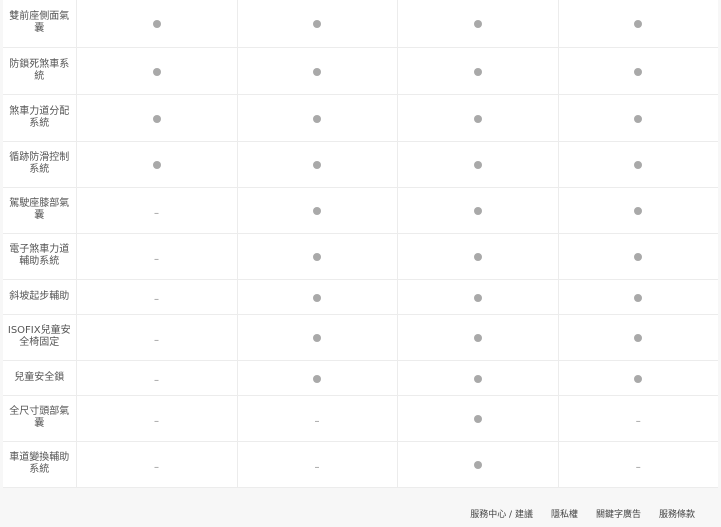  I want to click on spec-row: 循跡防滑控制系統, so click(360, 164).